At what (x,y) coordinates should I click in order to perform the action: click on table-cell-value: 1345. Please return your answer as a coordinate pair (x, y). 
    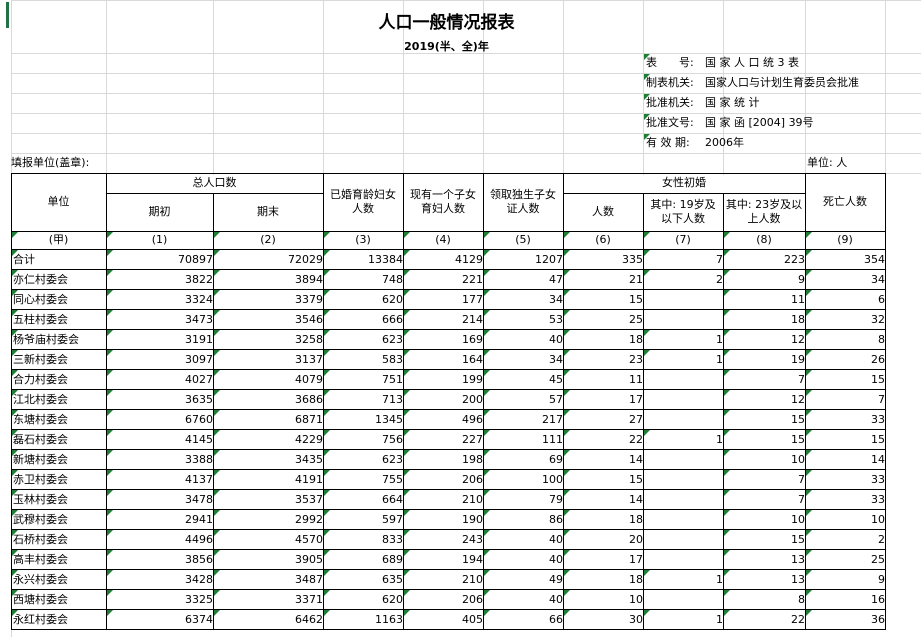
    Looking at the image, I should click on (365, 419).